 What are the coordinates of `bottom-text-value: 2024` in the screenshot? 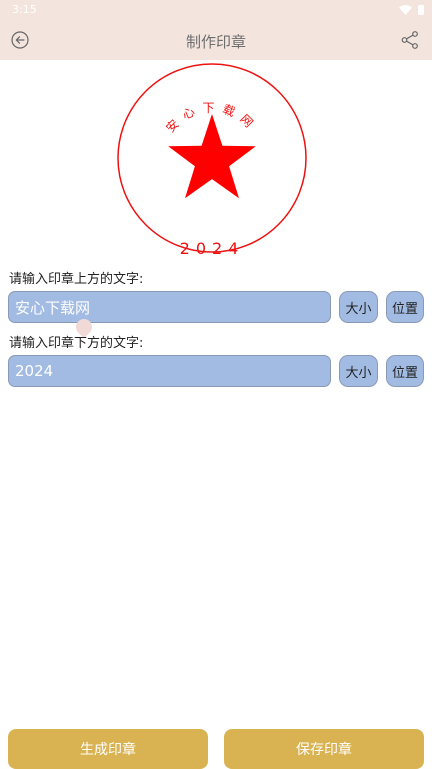 It's located at (34, 371).